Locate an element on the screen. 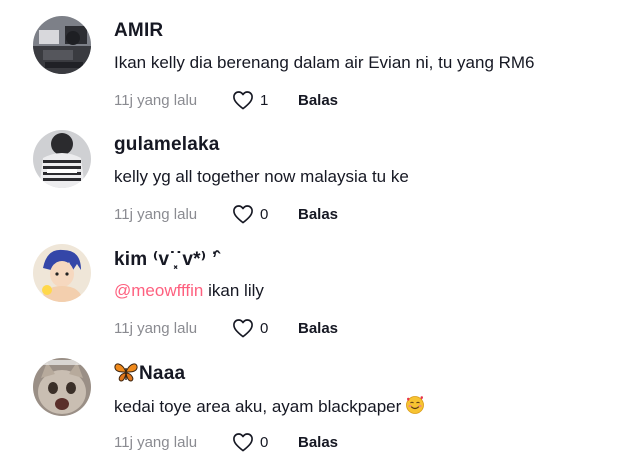 Image resolution: width=623 pixels, height=469 pixels. like-button: 1 is located at coordinates (265, 100).